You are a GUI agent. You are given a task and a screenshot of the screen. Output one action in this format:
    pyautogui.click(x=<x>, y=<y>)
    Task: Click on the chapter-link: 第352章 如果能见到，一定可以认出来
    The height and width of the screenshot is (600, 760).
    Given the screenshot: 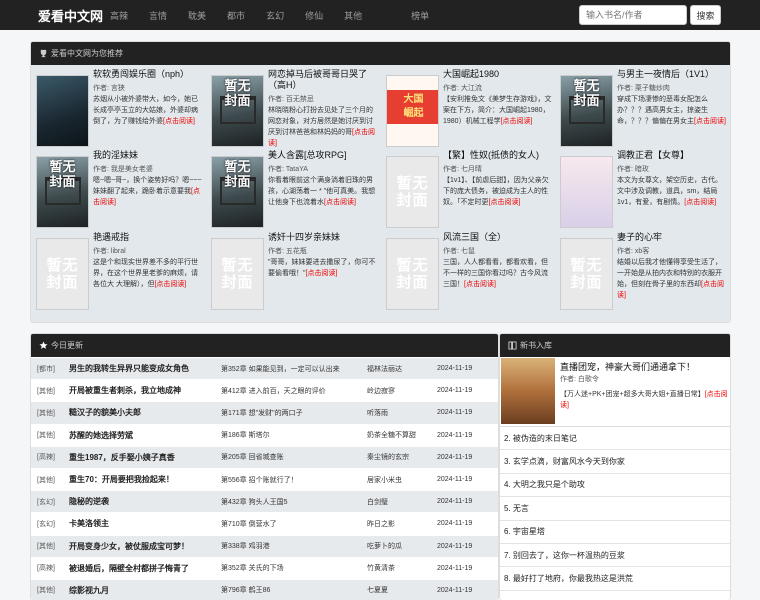 What is the action you would take?
    pyautogui.click(x=294, y=369)
    